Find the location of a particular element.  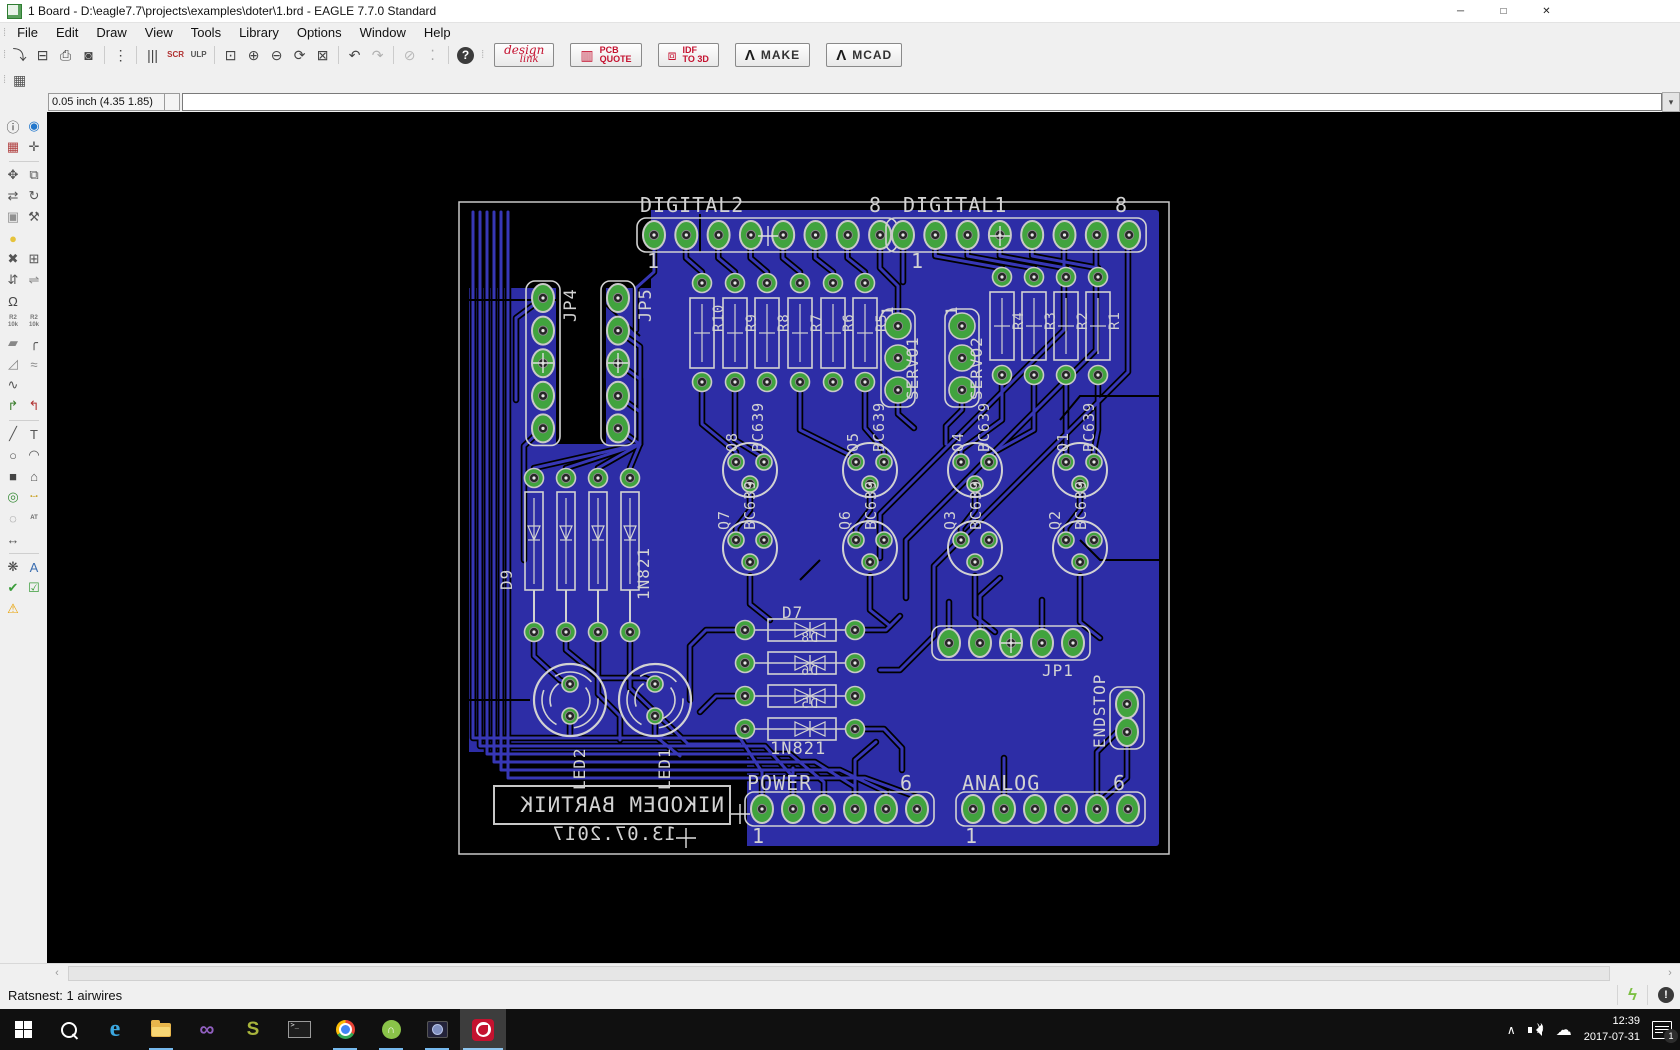

cut-tool: ● is located at coordinates (13, 238).